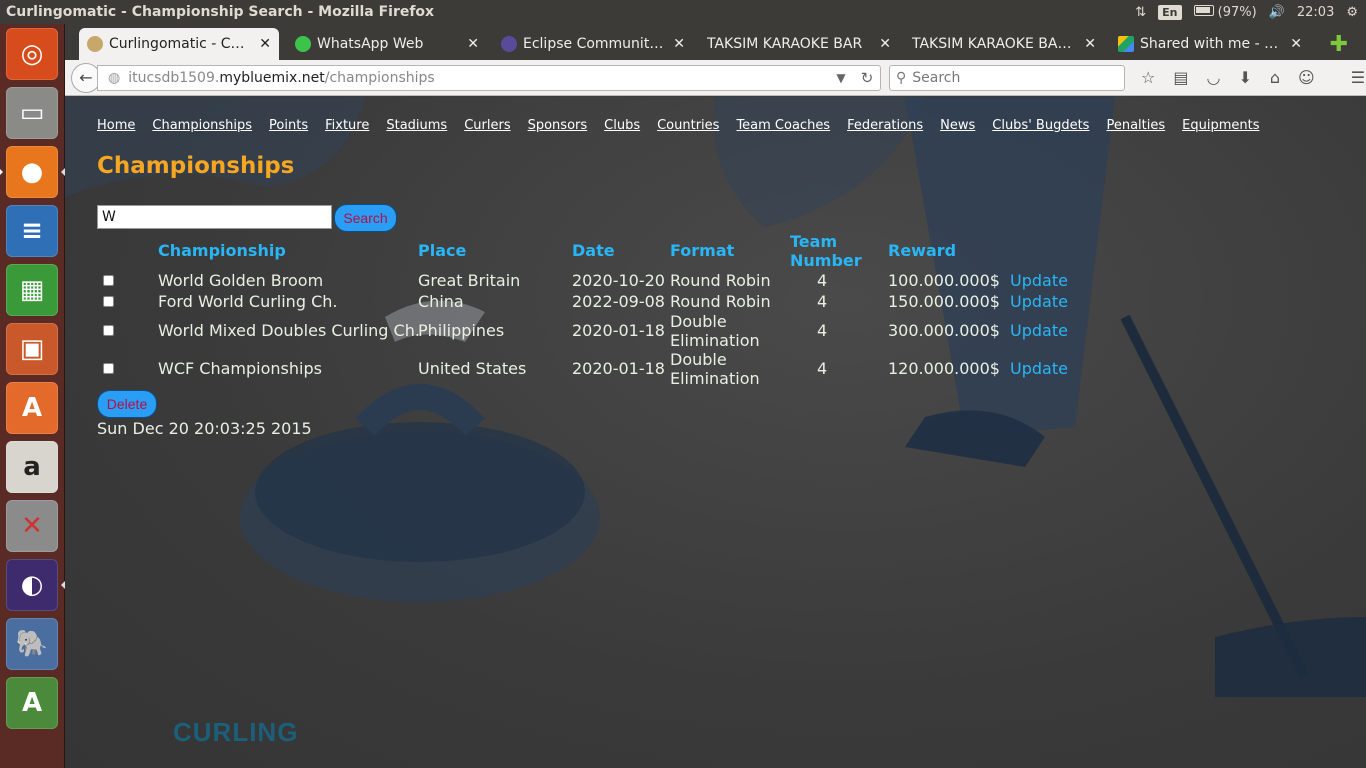 This screenshot has width=1366, height=768. Describe the element at coordinates (32, 703) in the screenshot. I see `update-manager-icon: A` at that location.